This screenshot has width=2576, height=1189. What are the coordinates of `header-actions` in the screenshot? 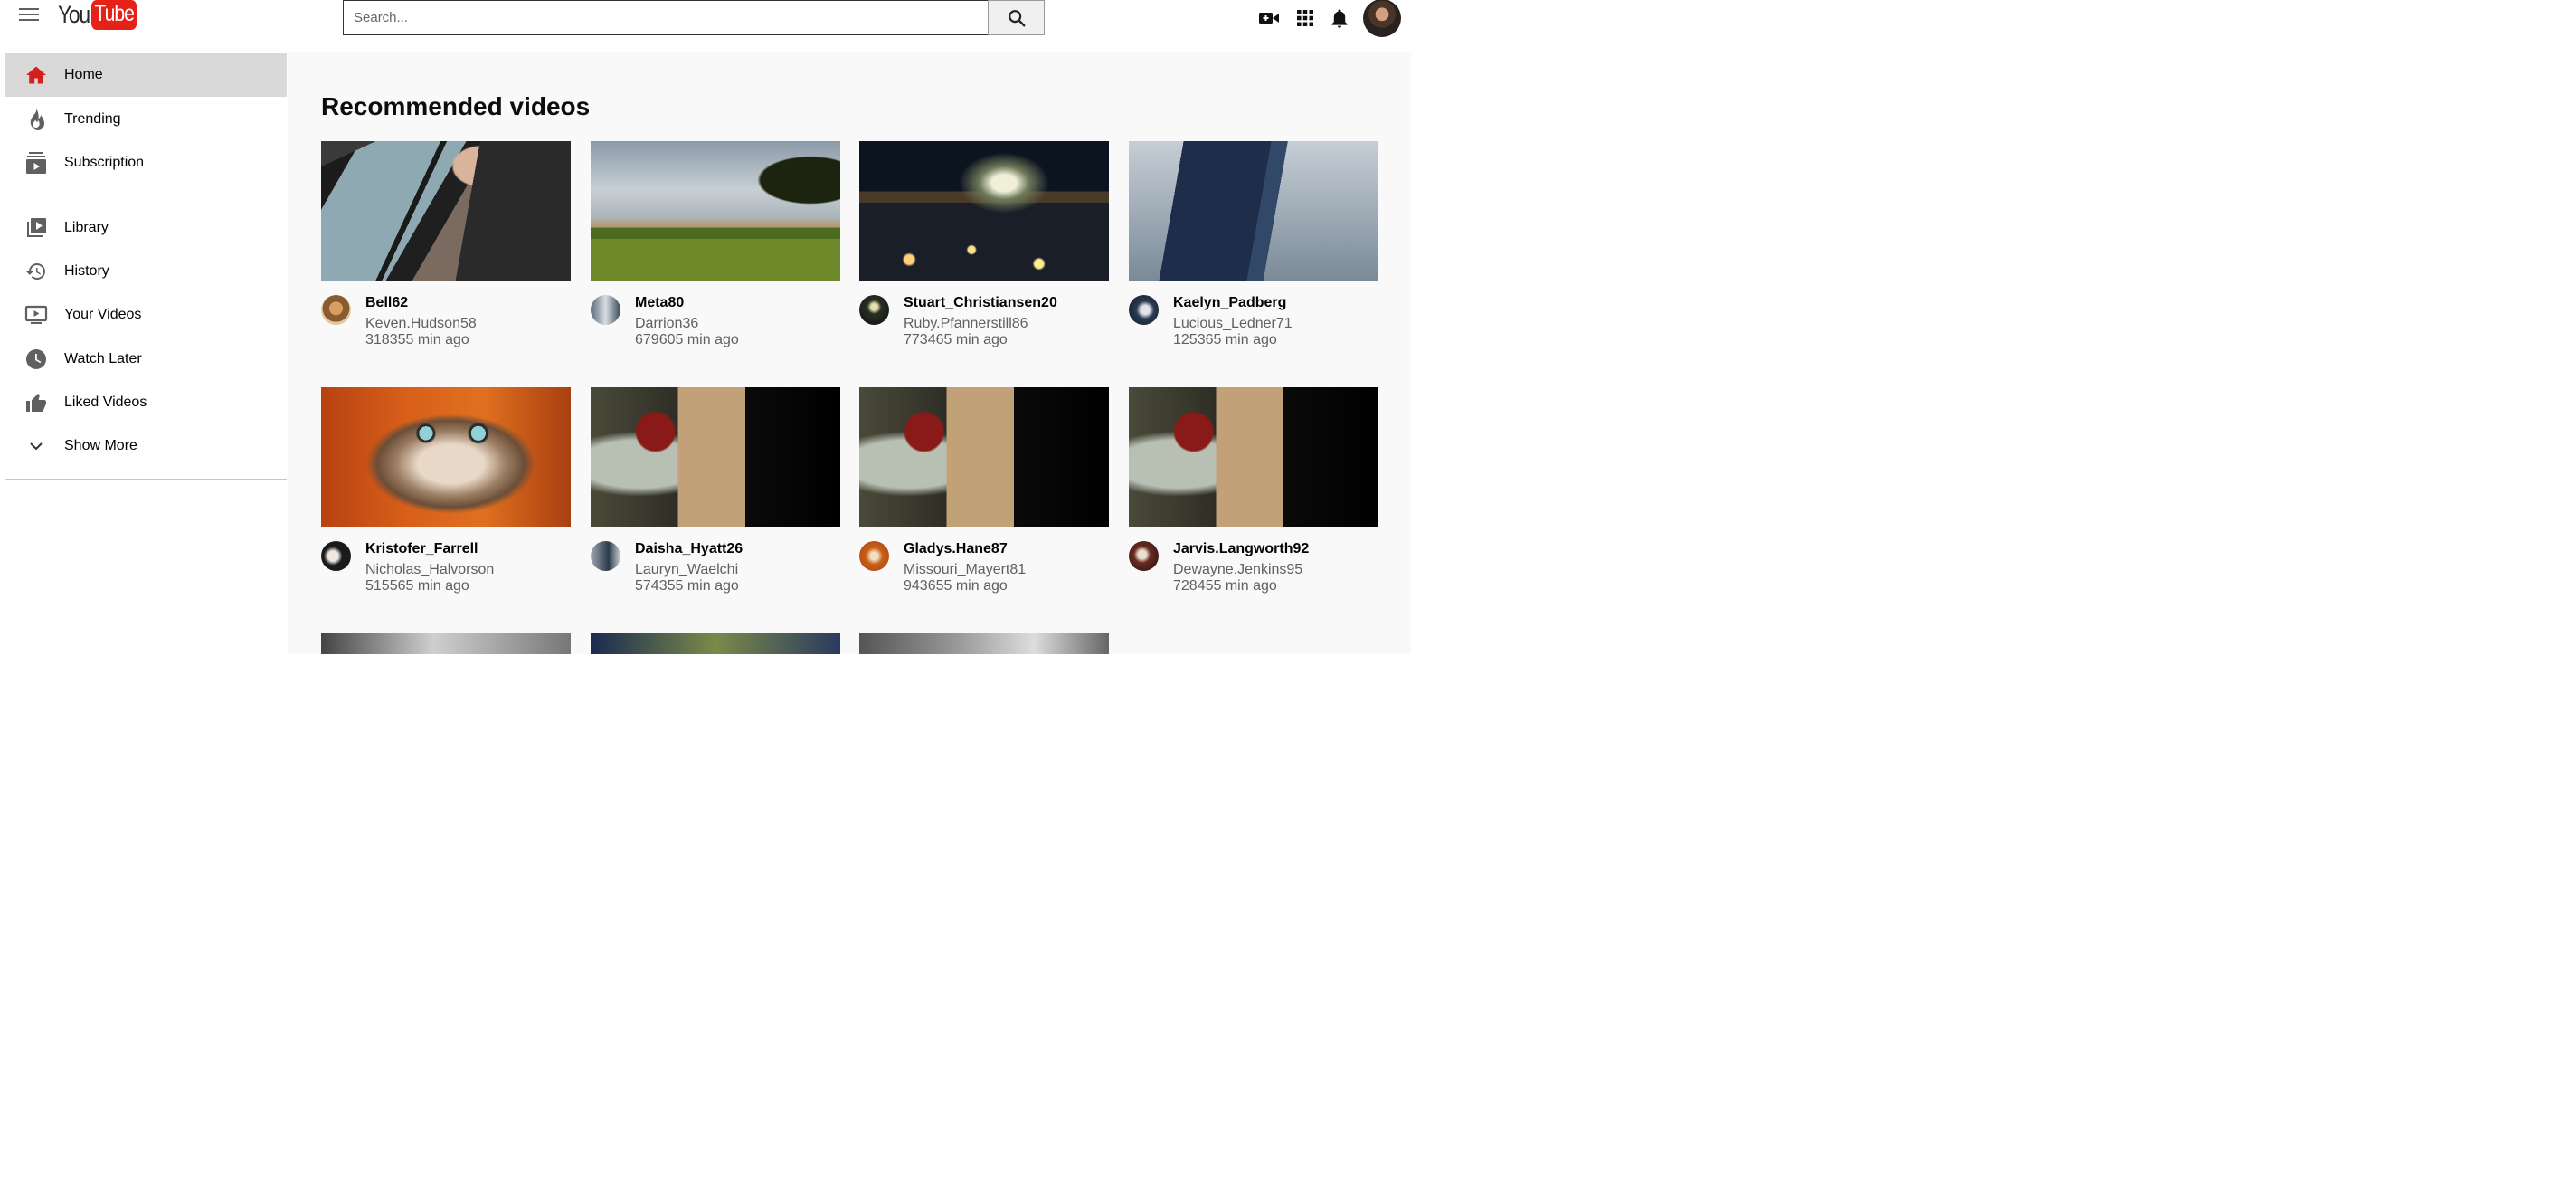 It's located at (1326, 18).